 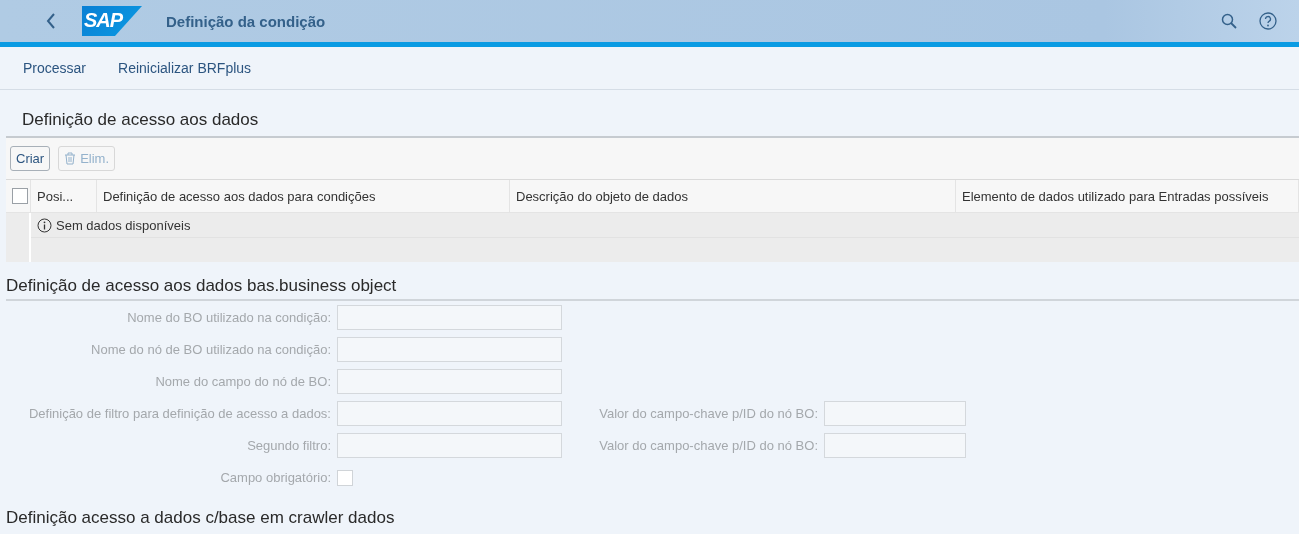 What do you see at coordinates (289, 445) in the screenshot?
I see `field-label: Segundo filtro:` at bounding box center [289, 445].